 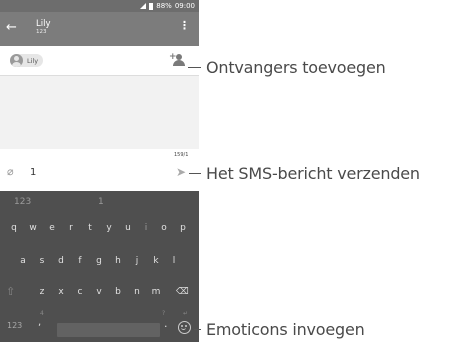 What do you see at coordinates (156, 292) in the screenshot?
I see `key: m` at bounding box center [156, 292].